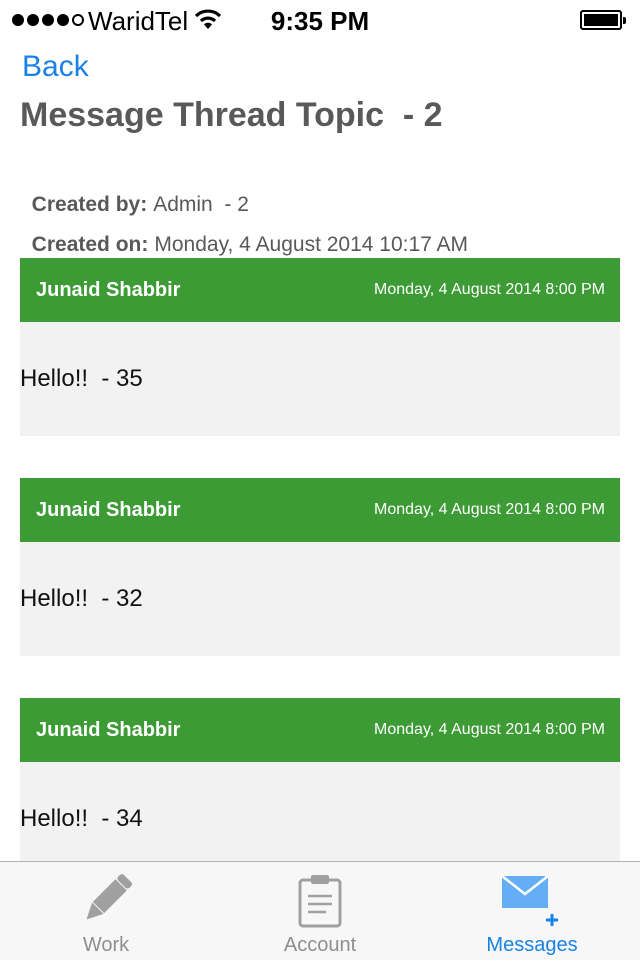  Describe the element at coordinates (320, 811) in the screenshot. I see `message-body: Hello!! - 34` at that location.